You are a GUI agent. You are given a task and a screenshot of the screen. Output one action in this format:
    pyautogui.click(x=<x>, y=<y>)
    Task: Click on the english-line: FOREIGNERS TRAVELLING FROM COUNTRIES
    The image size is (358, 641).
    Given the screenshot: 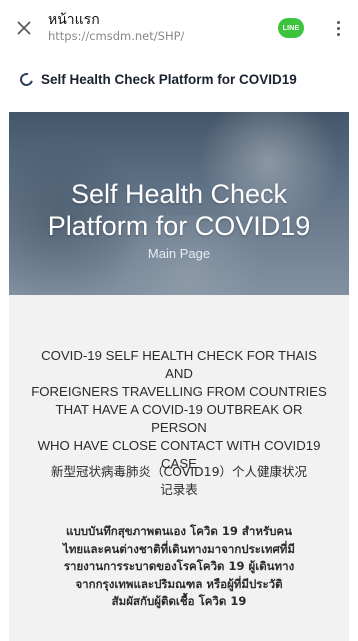 What is the action you would take?
    pyautogui.click(x=179, y=391)
    